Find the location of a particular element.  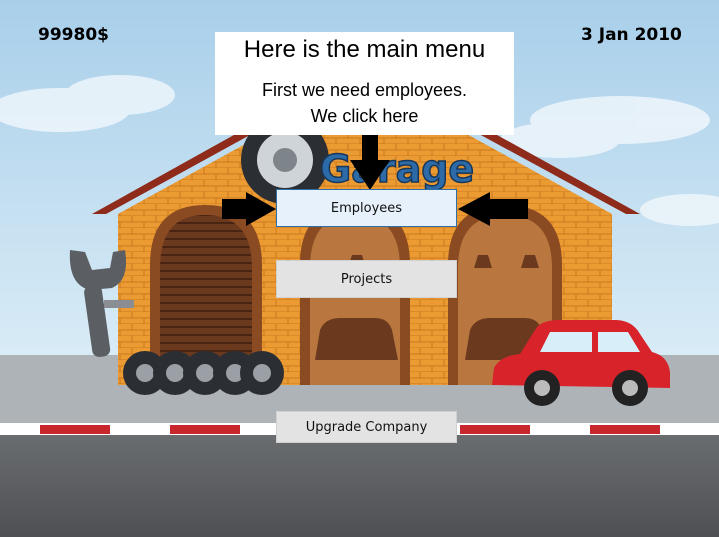

tutorial-line-2: We click here is located at coordinates (364, 116).